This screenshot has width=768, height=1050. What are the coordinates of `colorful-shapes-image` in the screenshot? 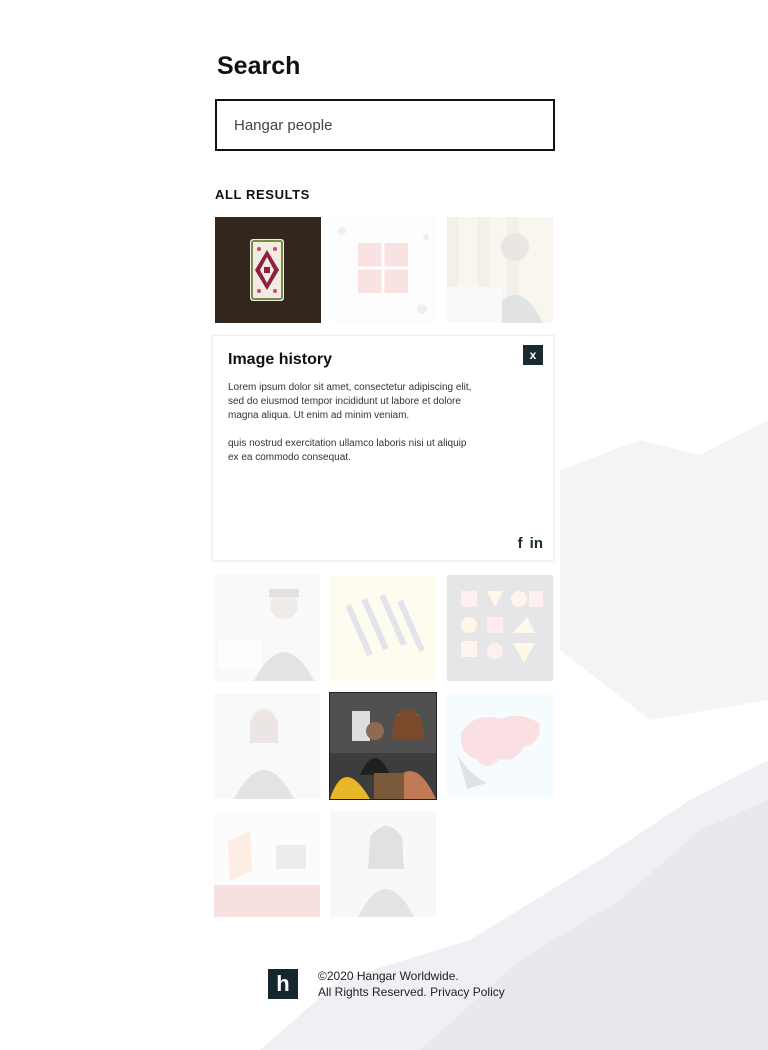 It's located at (500, 628).